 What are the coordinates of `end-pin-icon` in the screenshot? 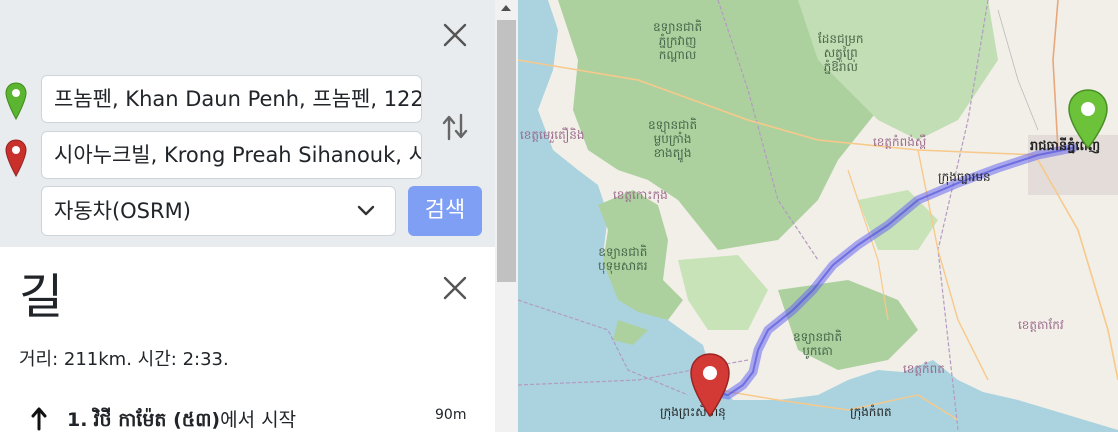 It's located at (710, 385).